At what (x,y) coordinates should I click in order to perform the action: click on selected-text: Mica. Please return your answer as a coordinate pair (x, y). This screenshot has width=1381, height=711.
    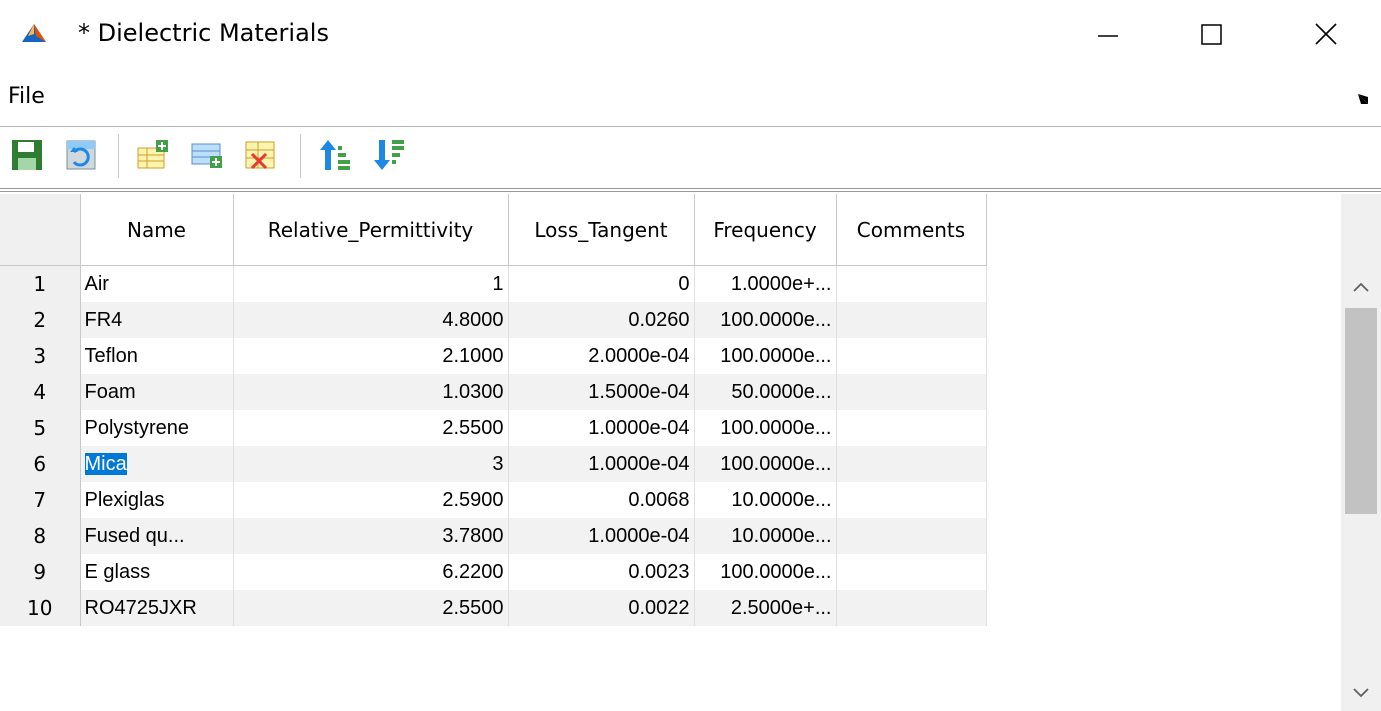
    Looking at the image, I should click on (105, 463).